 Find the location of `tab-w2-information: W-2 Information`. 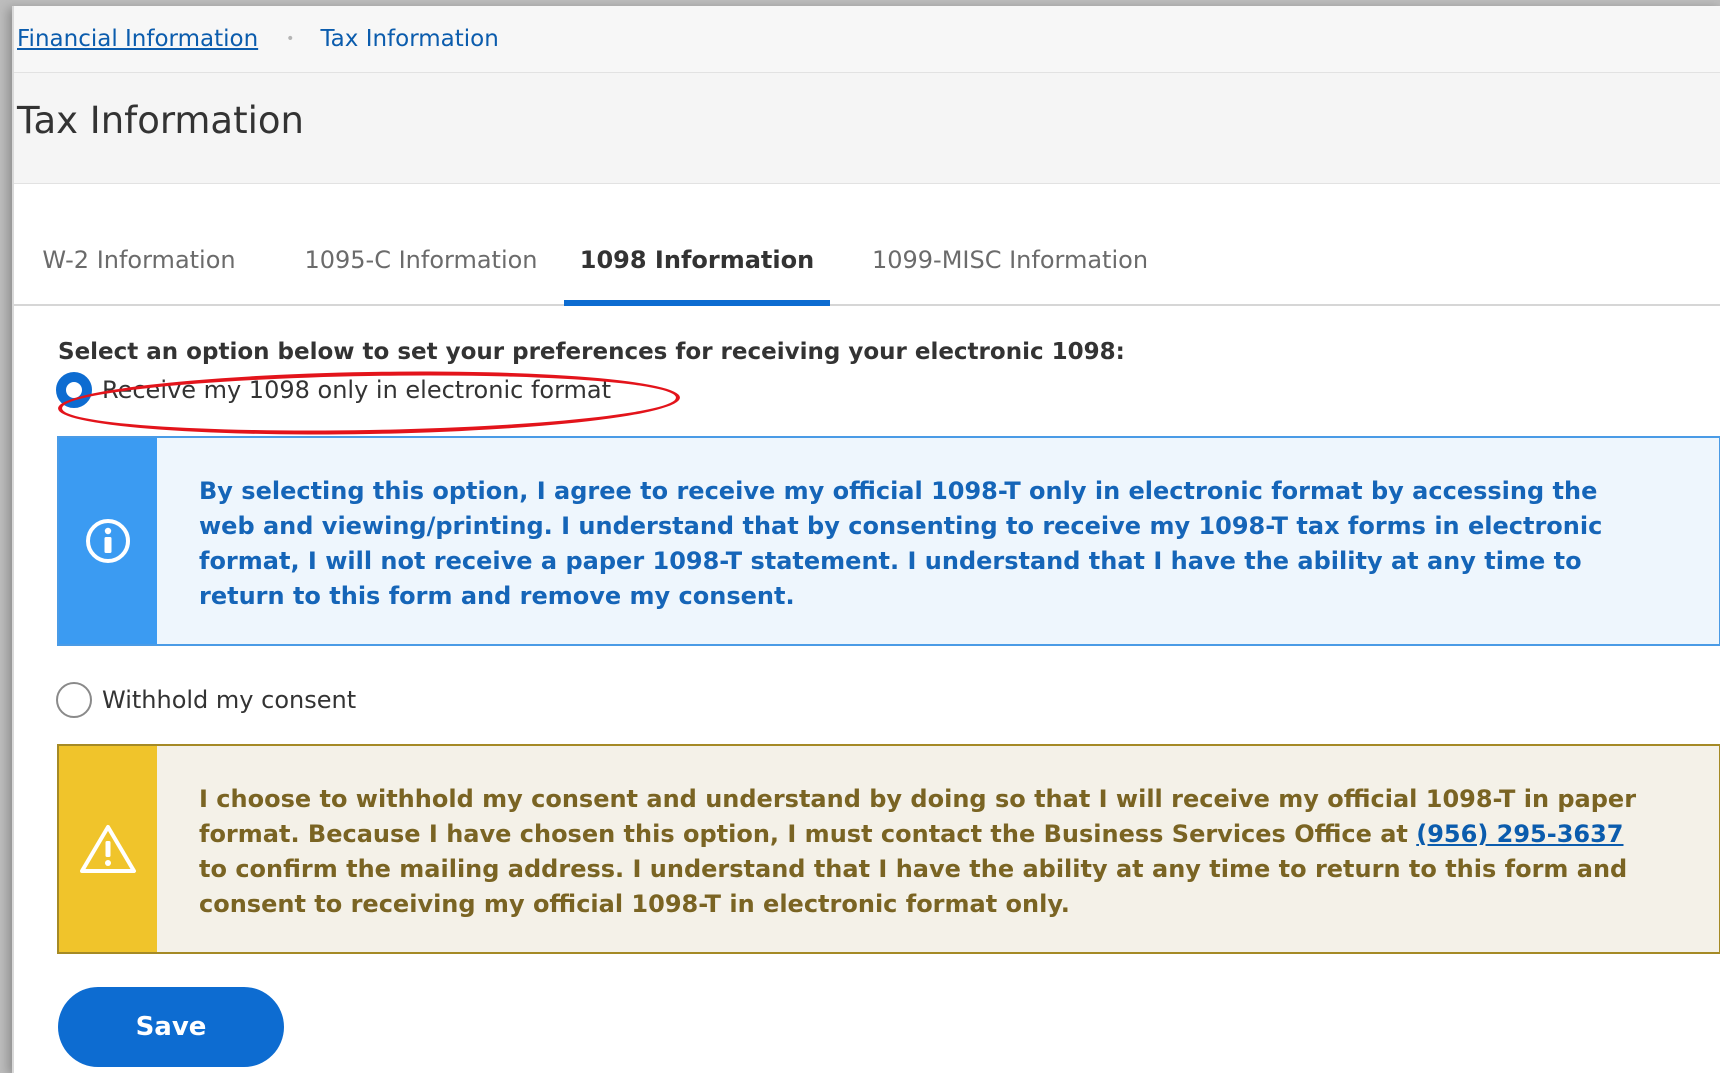

tab-w2-information: W-2 Information is located at coordinates (139, 260).